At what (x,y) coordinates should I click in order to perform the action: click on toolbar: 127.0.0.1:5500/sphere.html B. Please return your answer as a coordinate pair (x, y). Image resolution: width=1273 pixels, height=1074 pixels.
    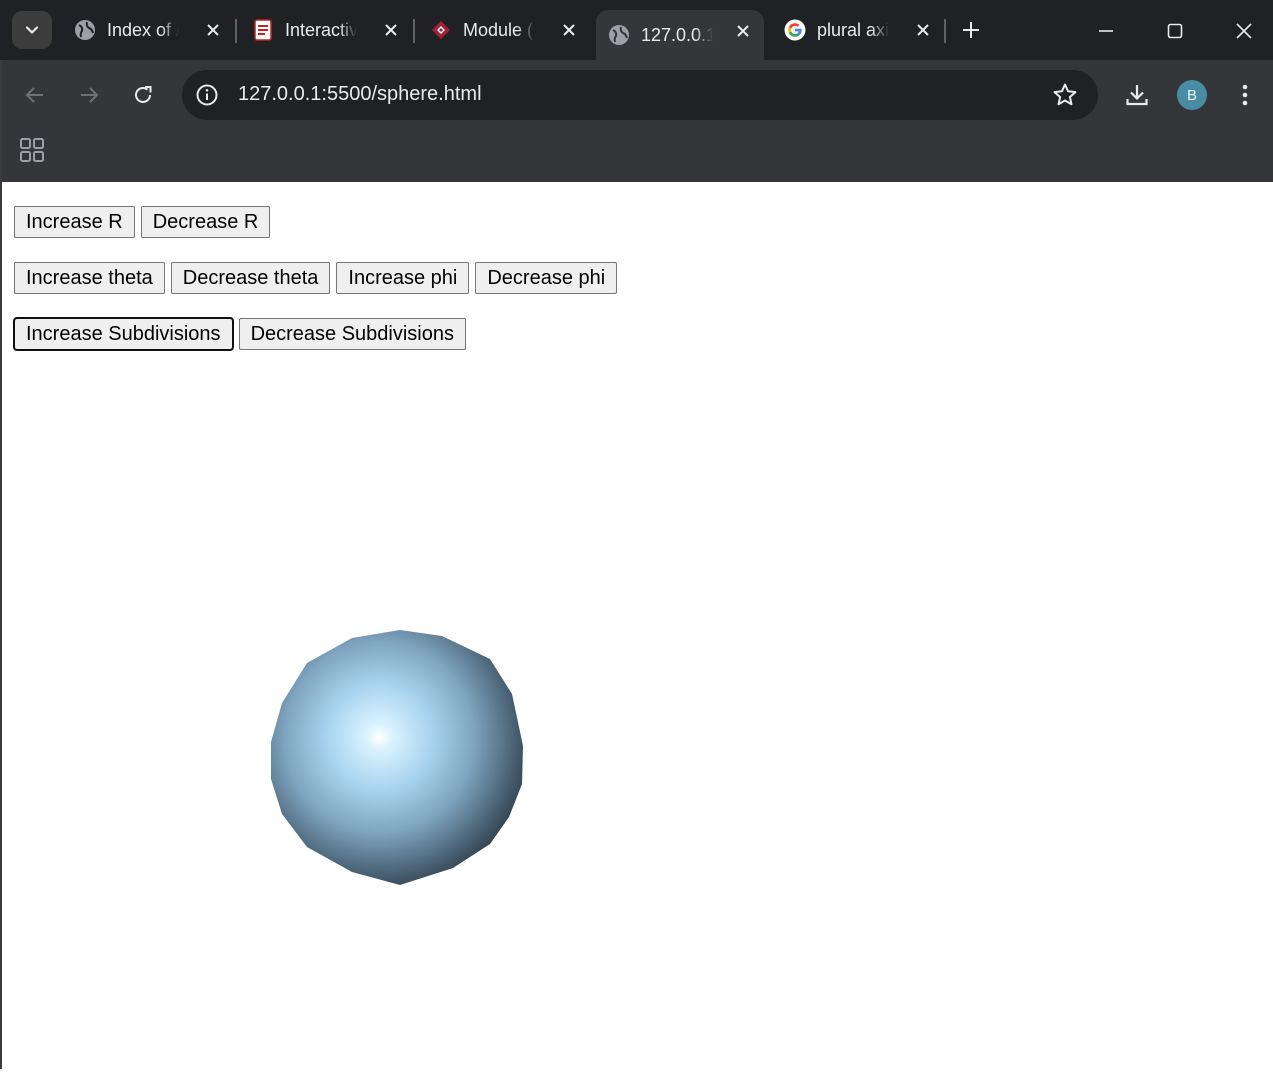
    Looking at the image, I should click on (637, 95).